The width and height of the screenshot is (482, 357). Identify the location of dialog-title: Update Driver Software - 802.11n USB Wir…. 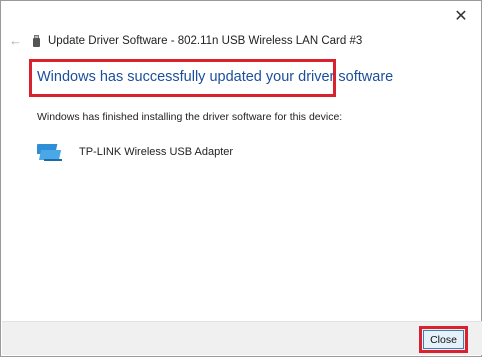
(205, 40).